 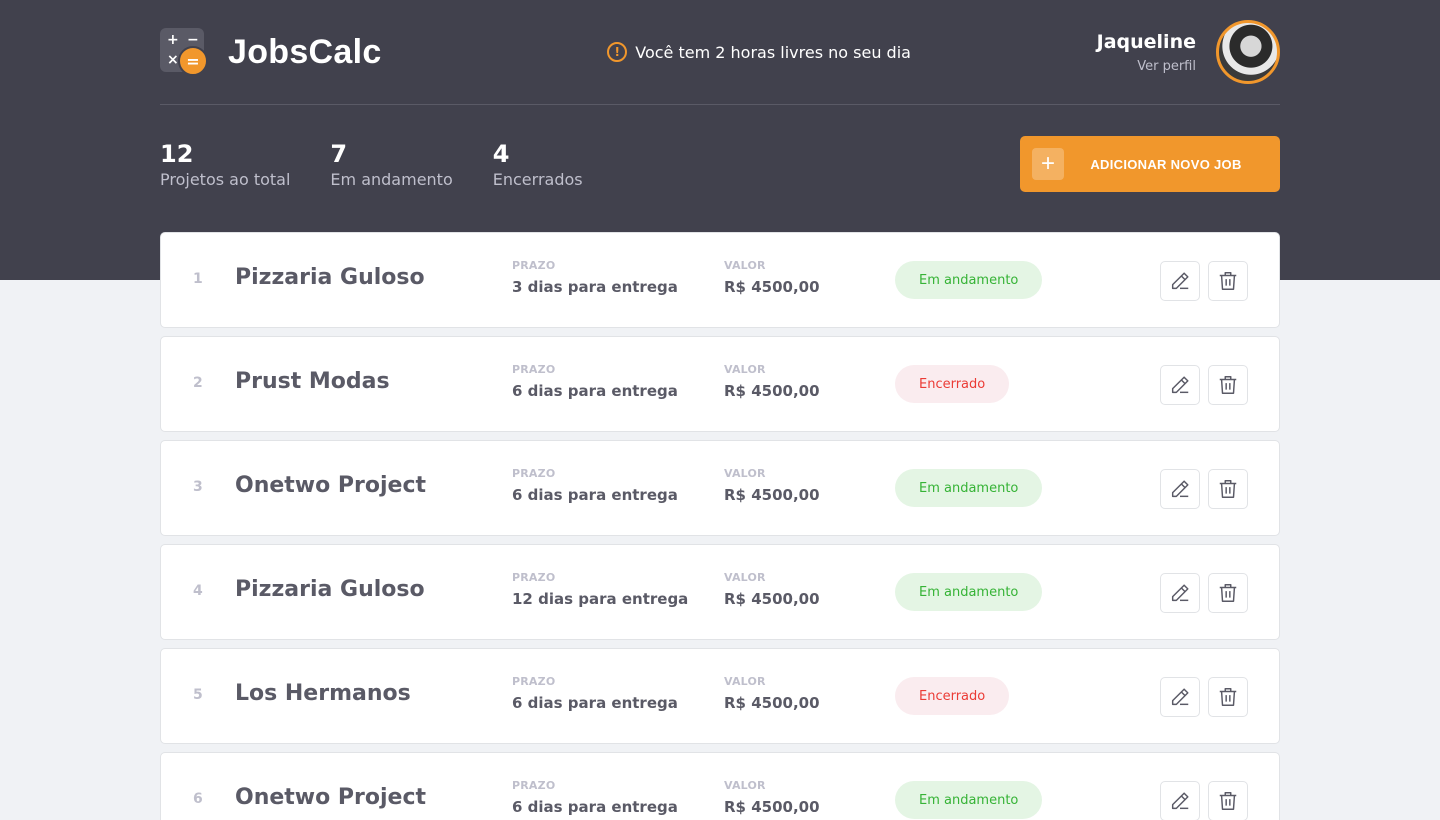 What do you see at coordinates (1166, 164) in the screenshot?
I see `add-new-job-label: ADICIONAR NOVO JOB` at bounding box center [1166, 164].